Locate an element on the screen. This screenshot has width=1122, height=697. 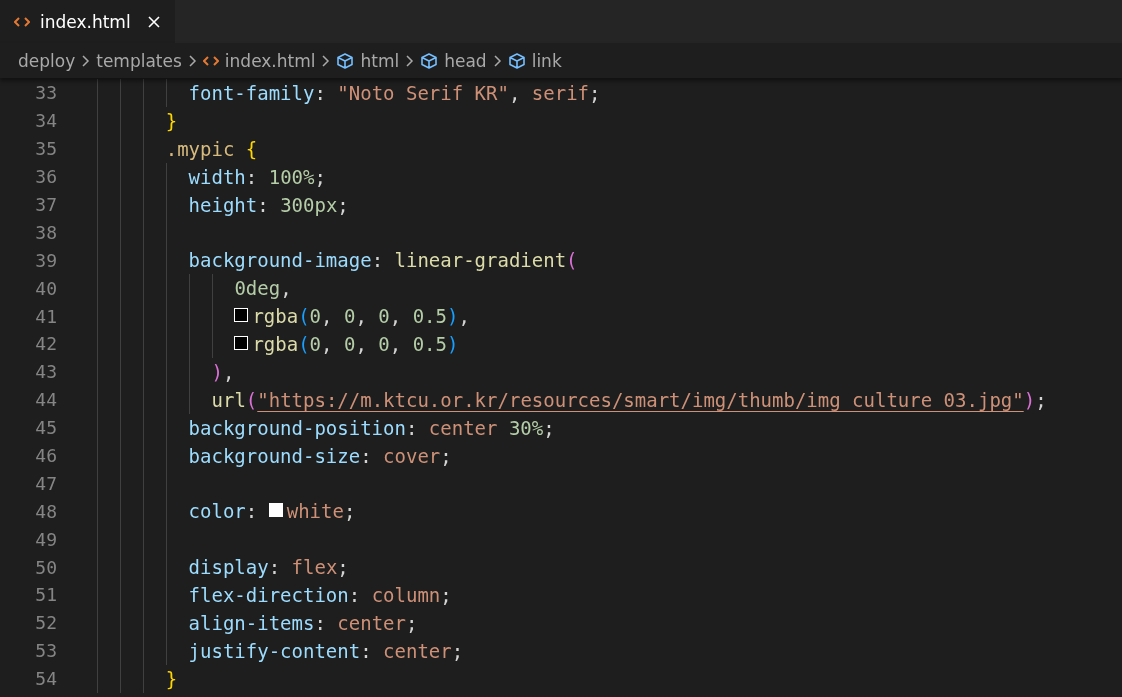
line-number: 54 is located at coordinates (45, 679).